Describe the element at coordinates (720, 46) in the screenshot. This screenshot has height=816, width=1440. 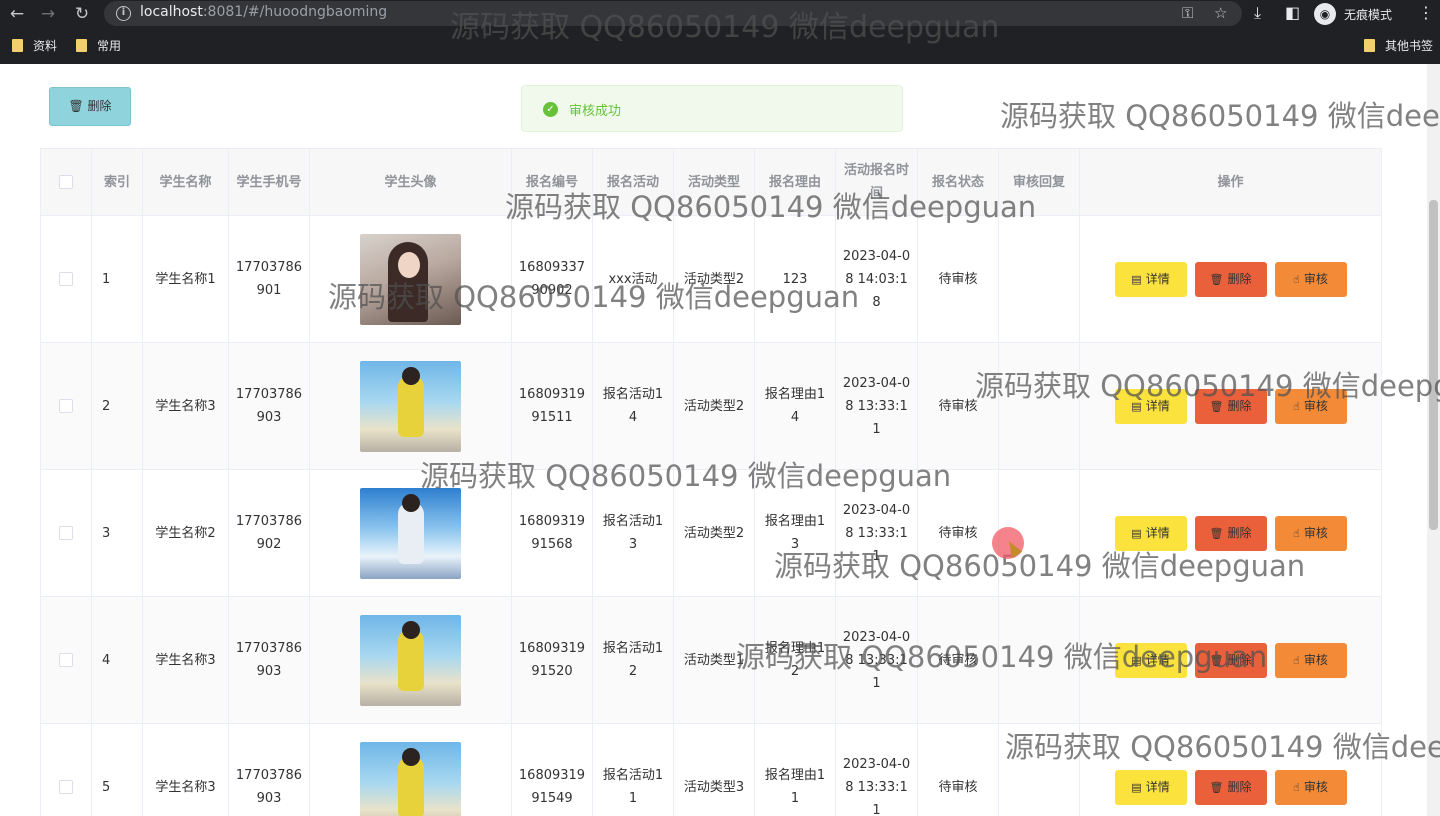
I see `bookmarks-bar: 资料 常用 其他书签` at that location.